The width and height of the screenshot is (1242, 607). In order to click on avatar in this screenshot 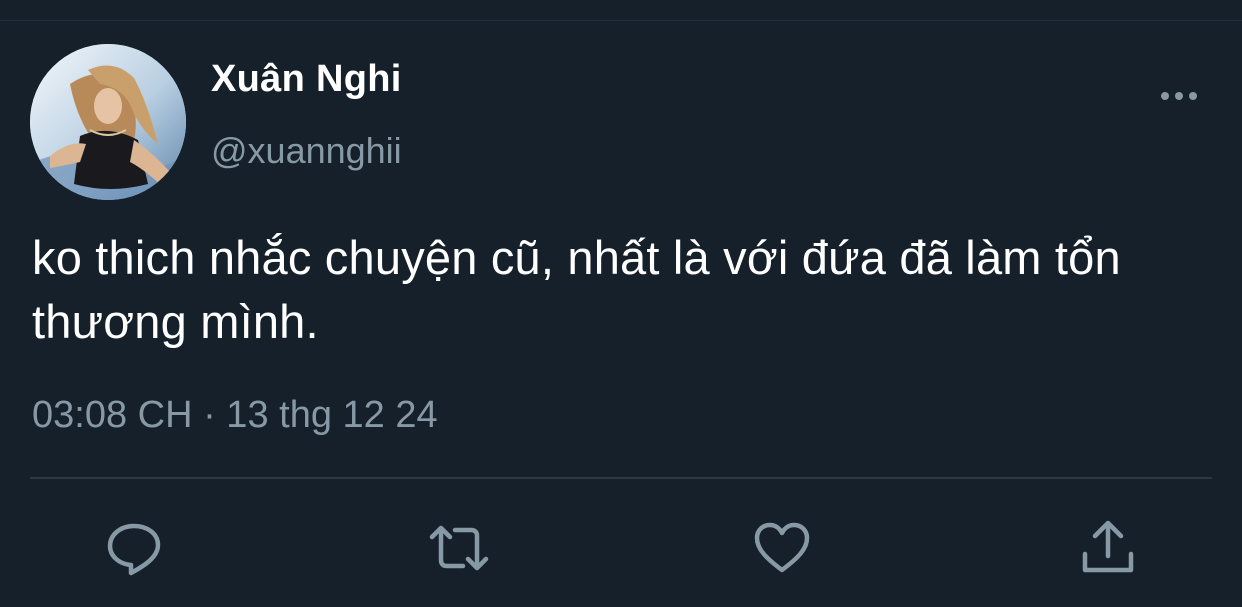, I will do `click(108, 122)`.